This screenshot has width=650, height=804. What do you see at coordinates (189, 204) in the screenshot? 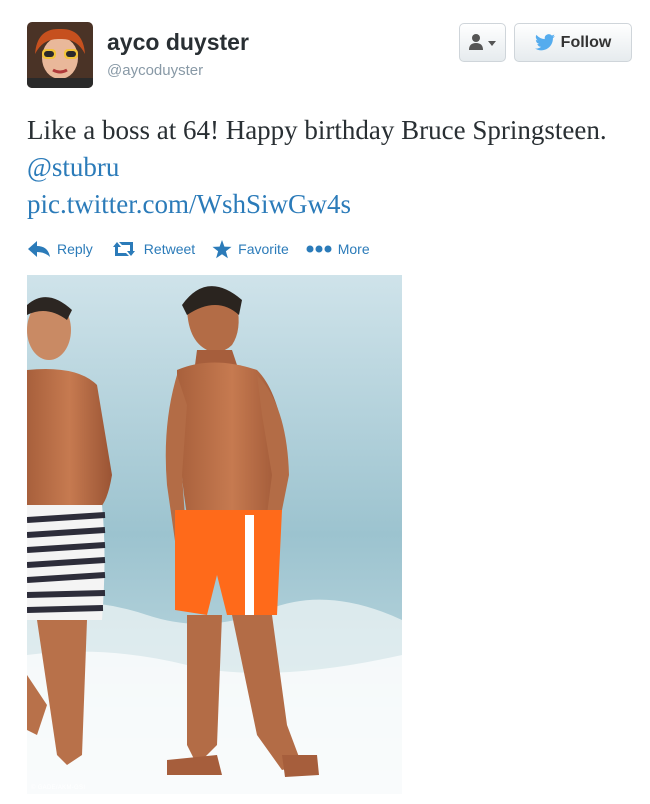
I see `pic-link: pic.twitter.com/WshSiwGw4s` at bounding box center [189, 204].